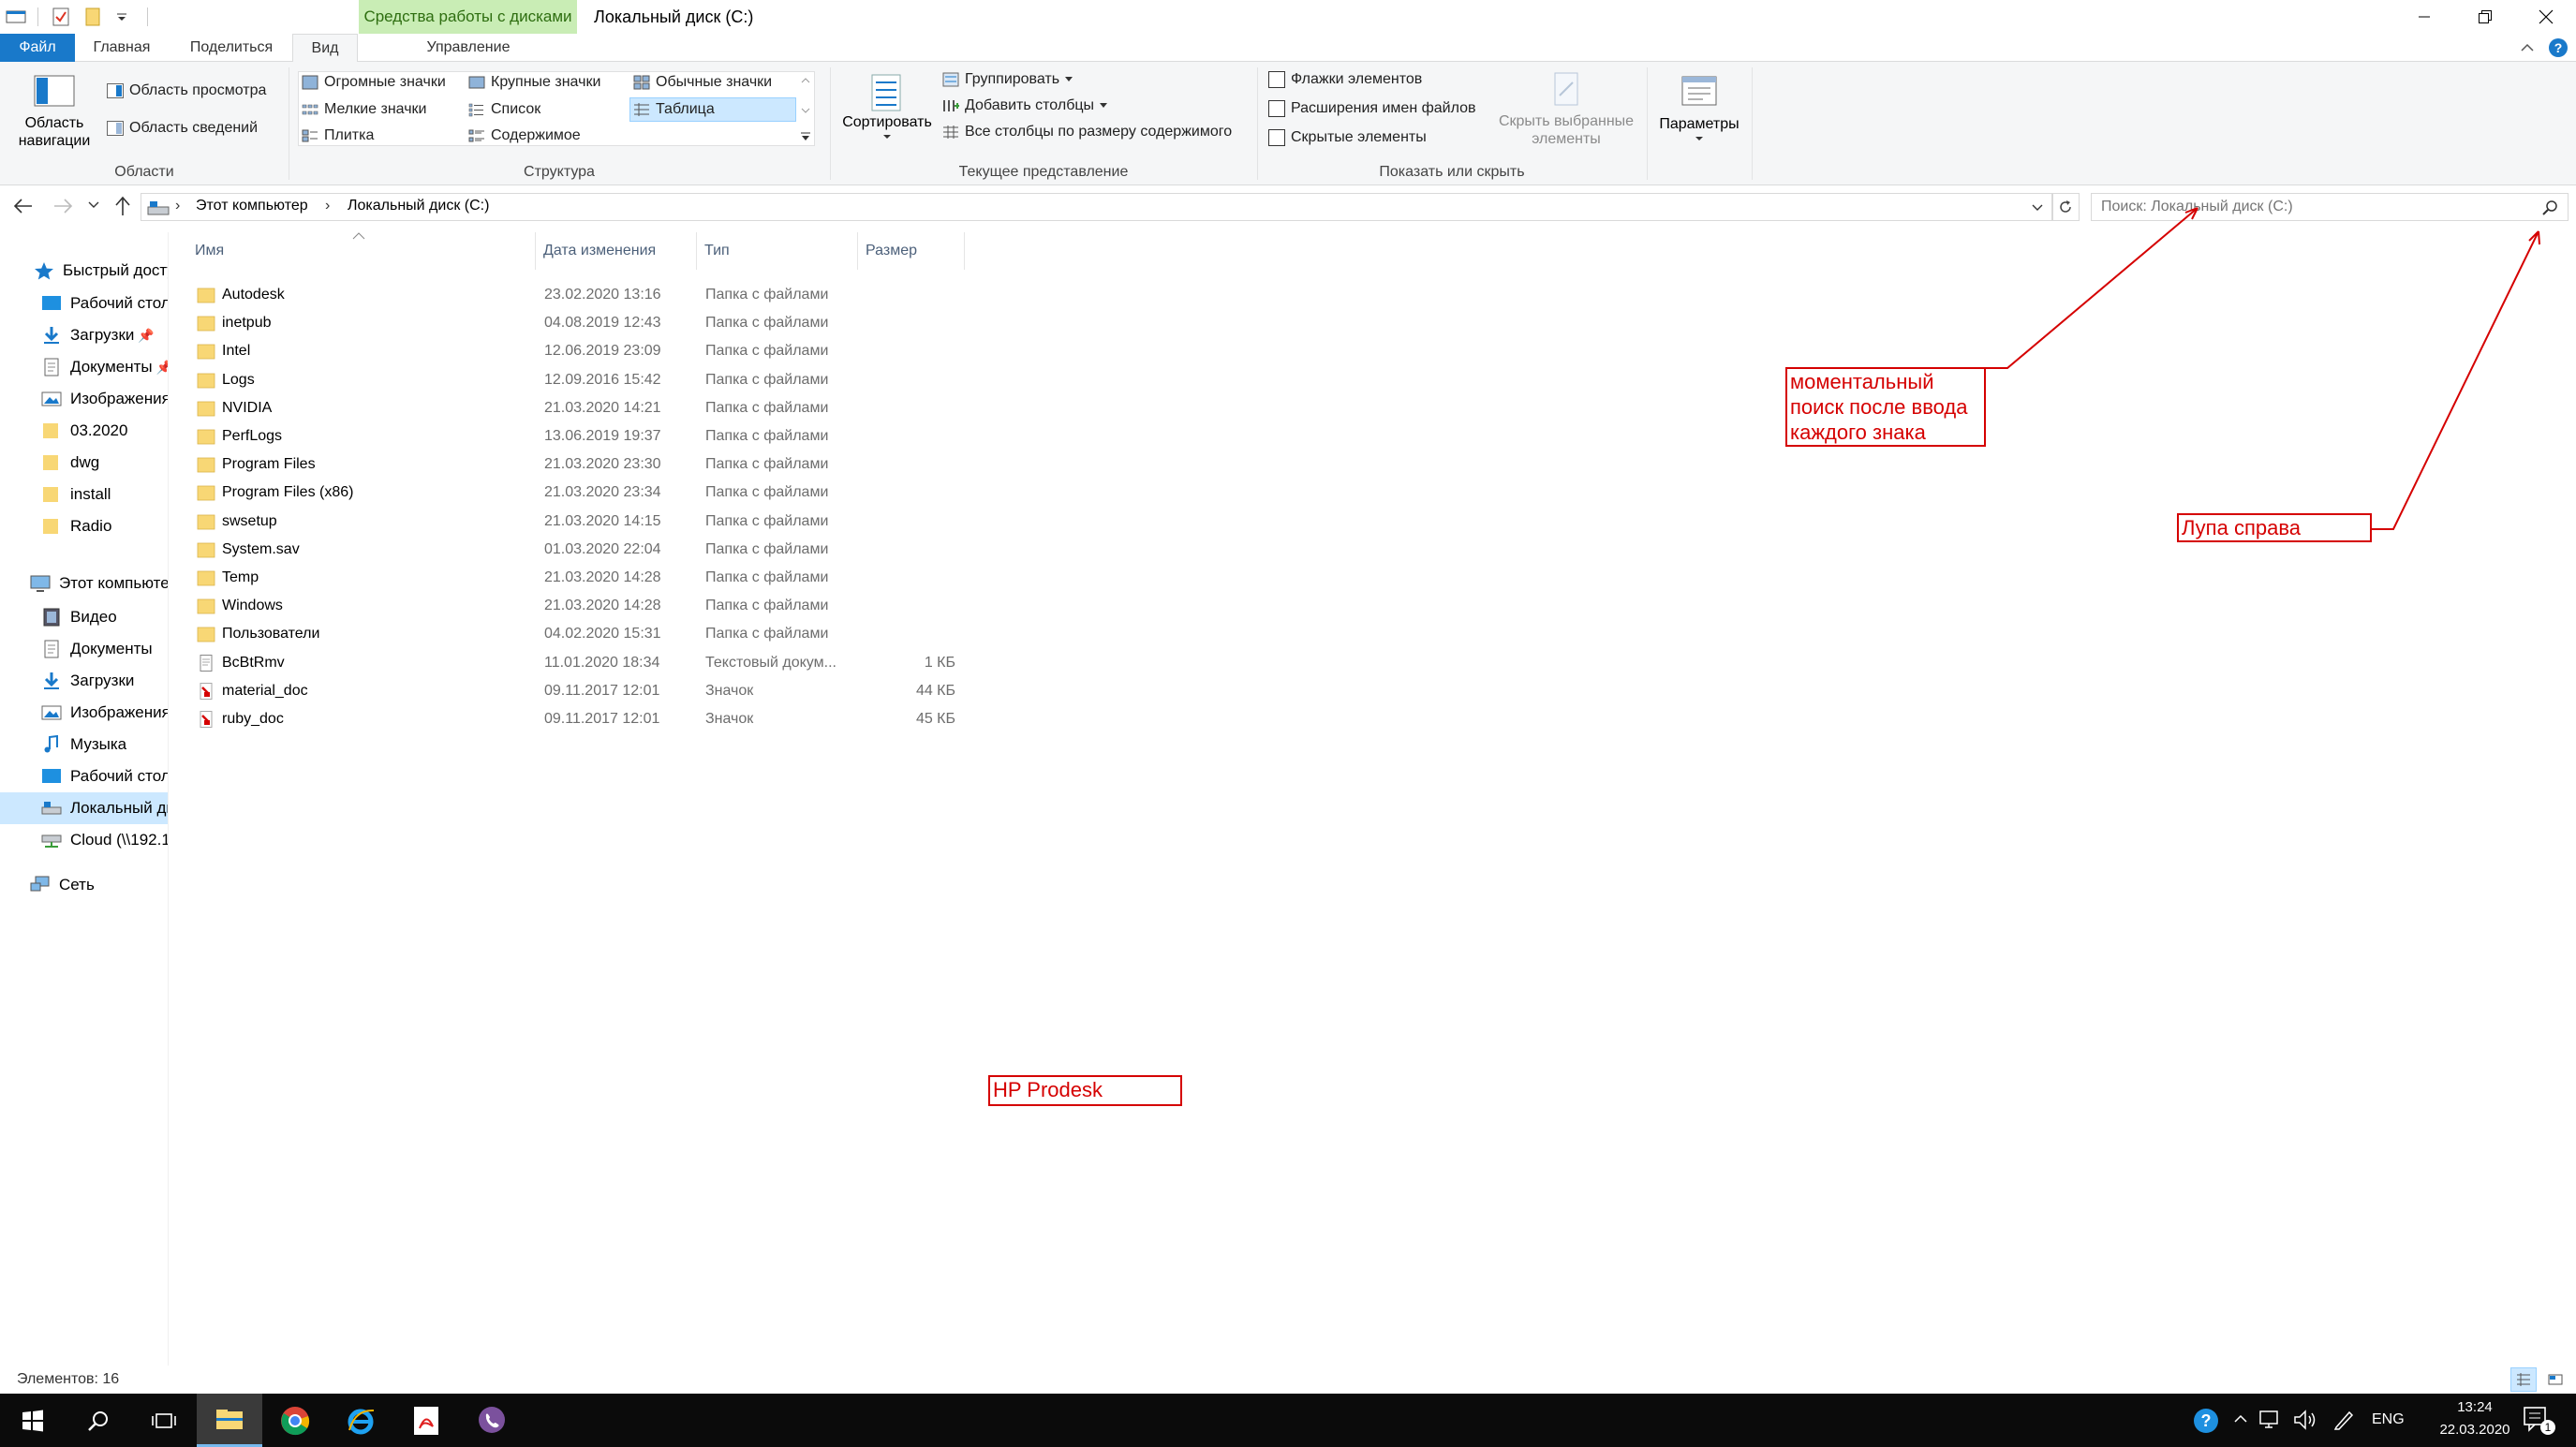 This screenshot has height=1447, width=2576. I want to click on details-view-toggle, so click(2523, 1379).